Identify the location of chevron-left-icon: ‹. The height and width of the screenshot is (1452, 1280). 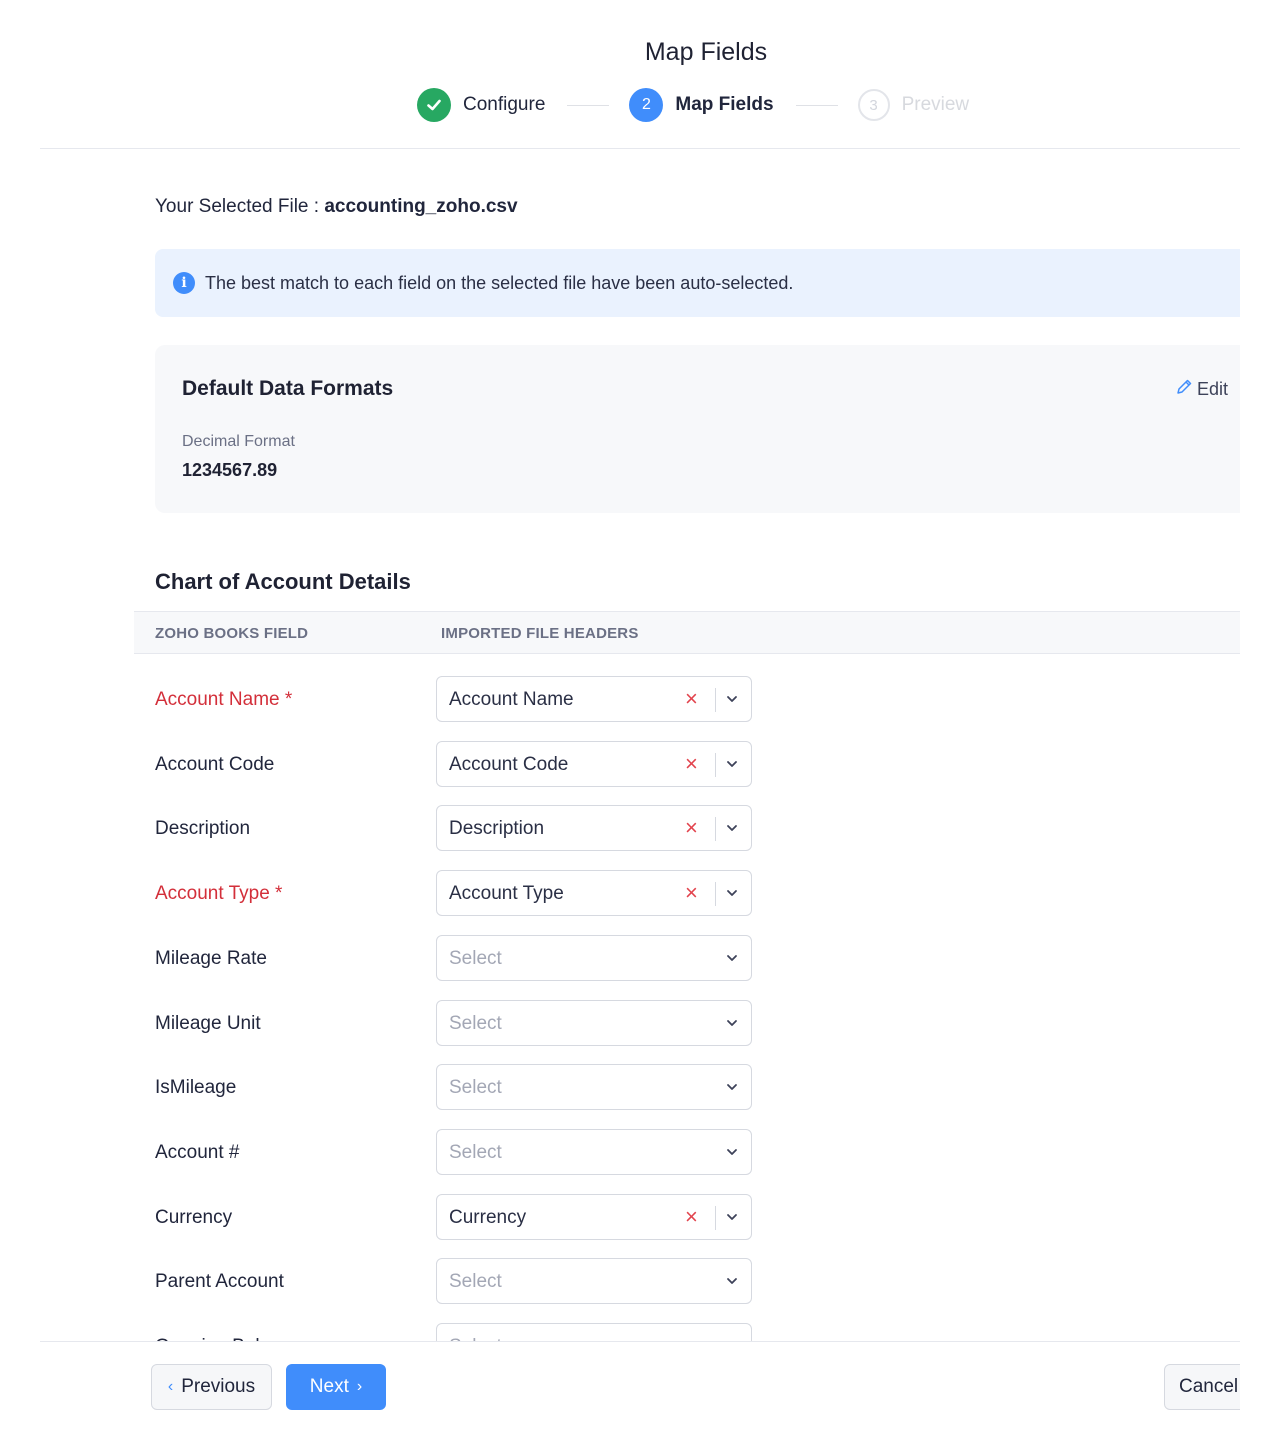
(170, 1386).